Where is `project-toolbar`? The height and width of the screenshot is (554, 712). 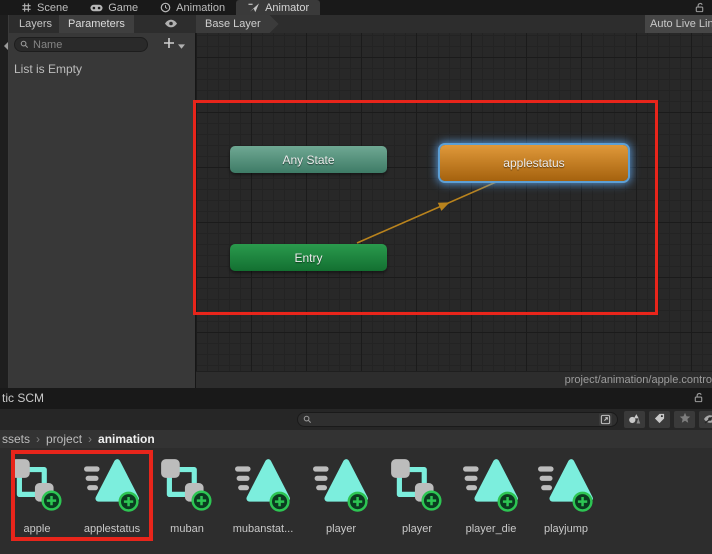 project-toolbar is located at coordinates (356, 419).